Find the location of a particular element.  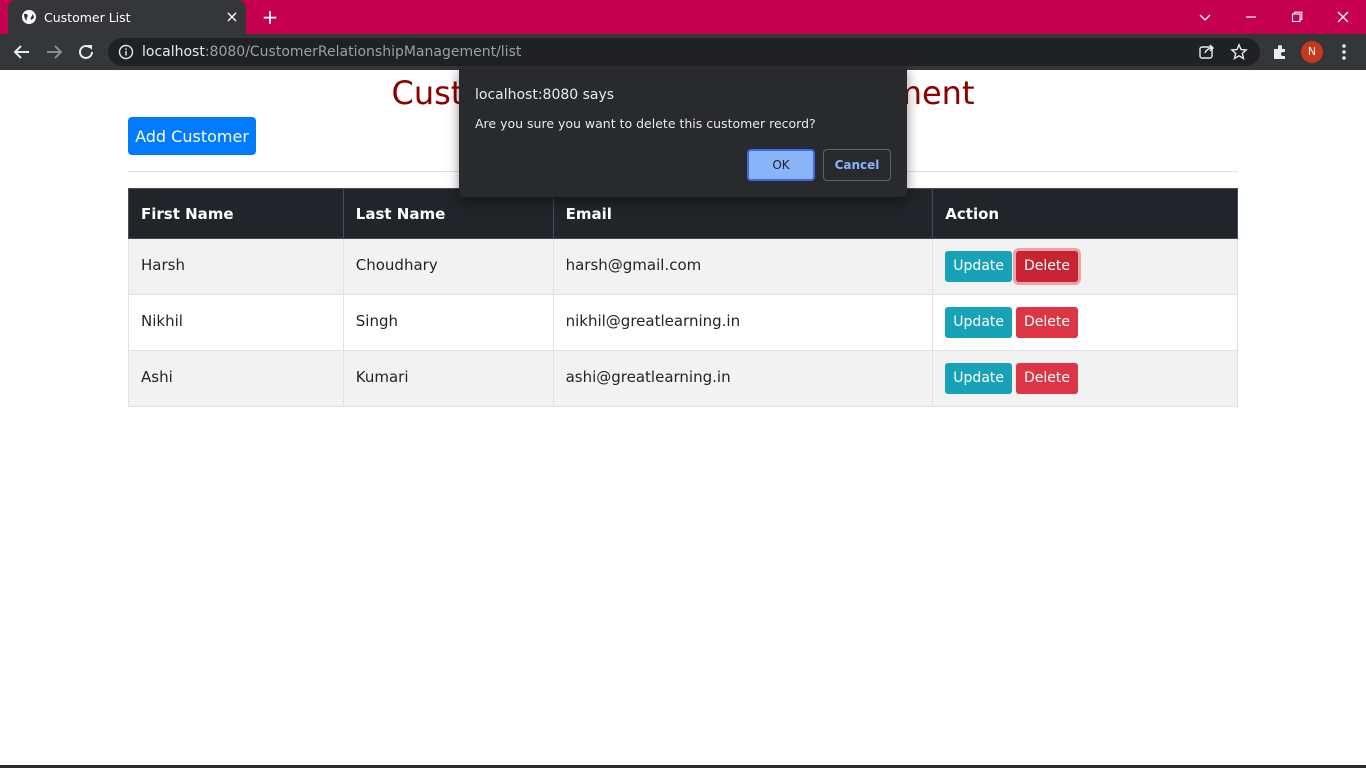

new-tab-button: + is located at coordinates (270, 17).